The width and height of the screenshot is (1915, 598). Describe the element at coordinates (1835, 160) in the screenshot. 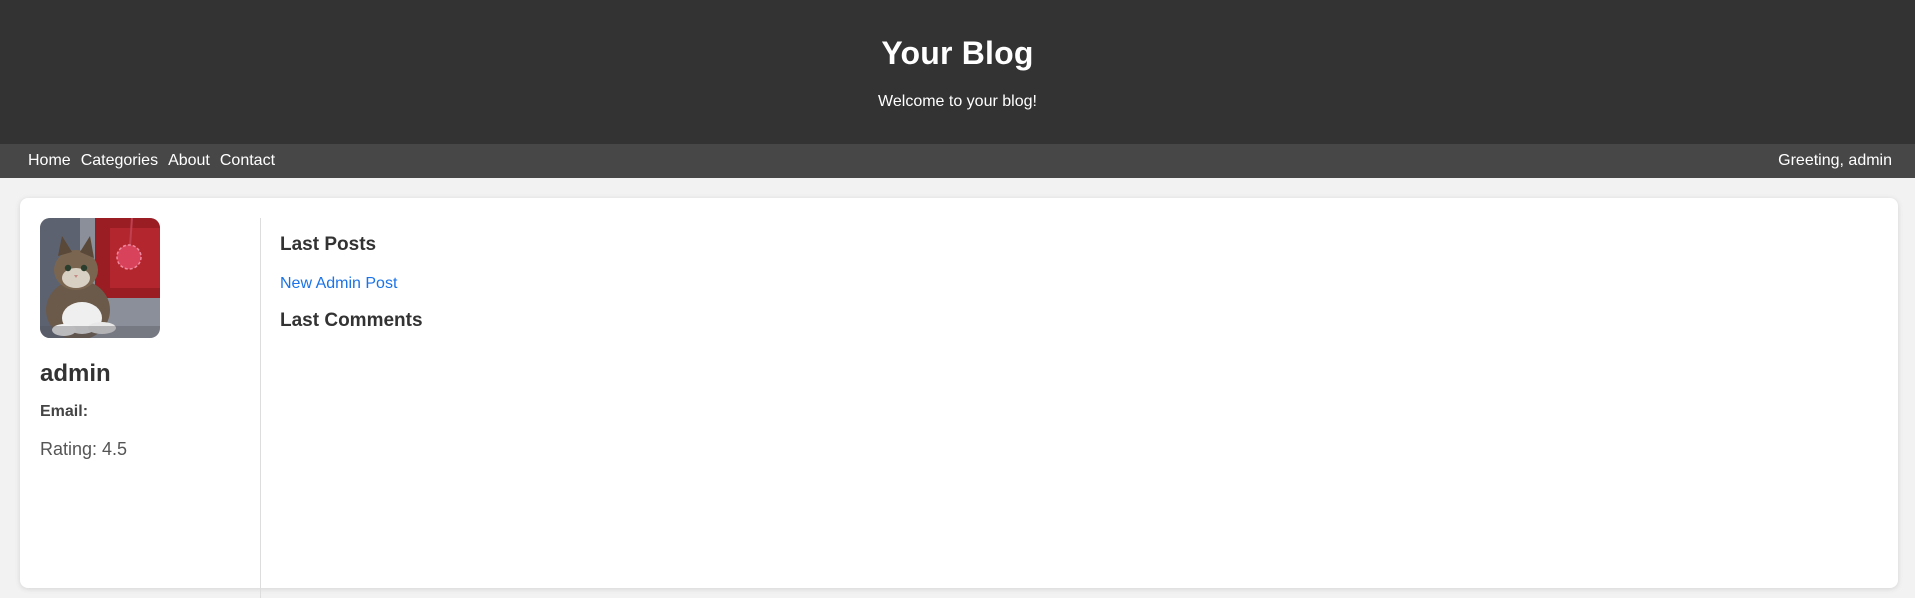

I see `user-greeting: Greeting, admin` at that location.